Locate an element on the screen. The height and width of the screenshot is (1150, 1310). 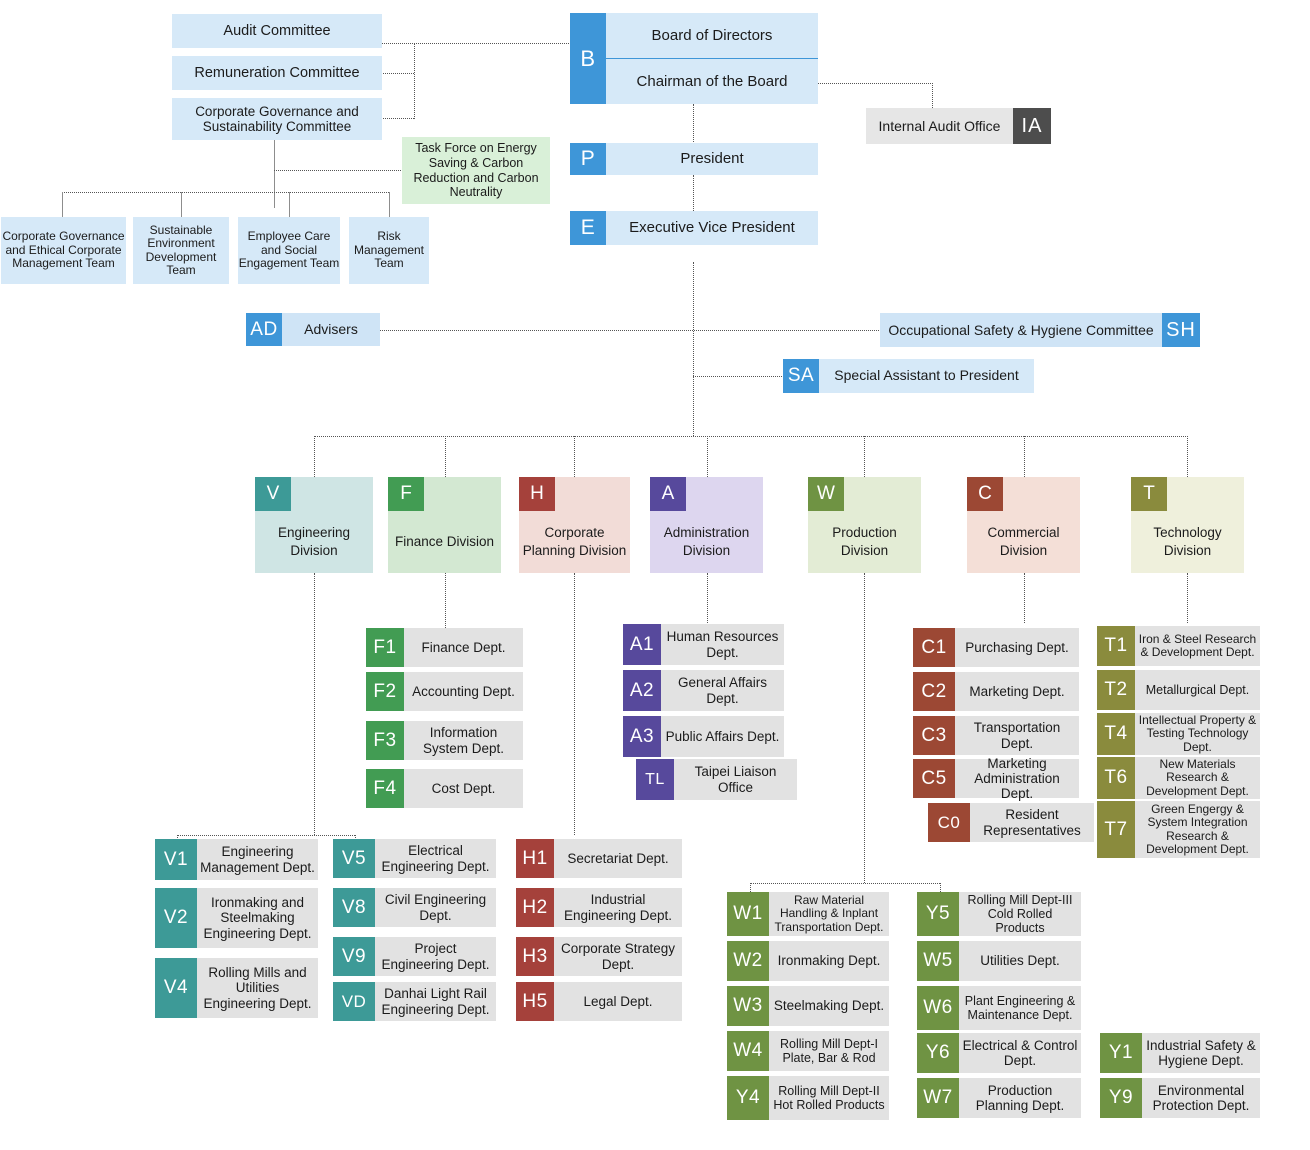
dept-row: V8 Civil Engineering Dept. is located at coordinates (414, 907).